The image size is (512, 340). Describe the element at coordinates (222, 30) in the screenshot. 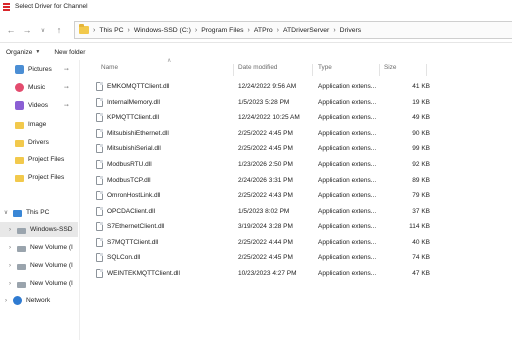

I see `breadcrumb-program-files: Program Files` at that location.